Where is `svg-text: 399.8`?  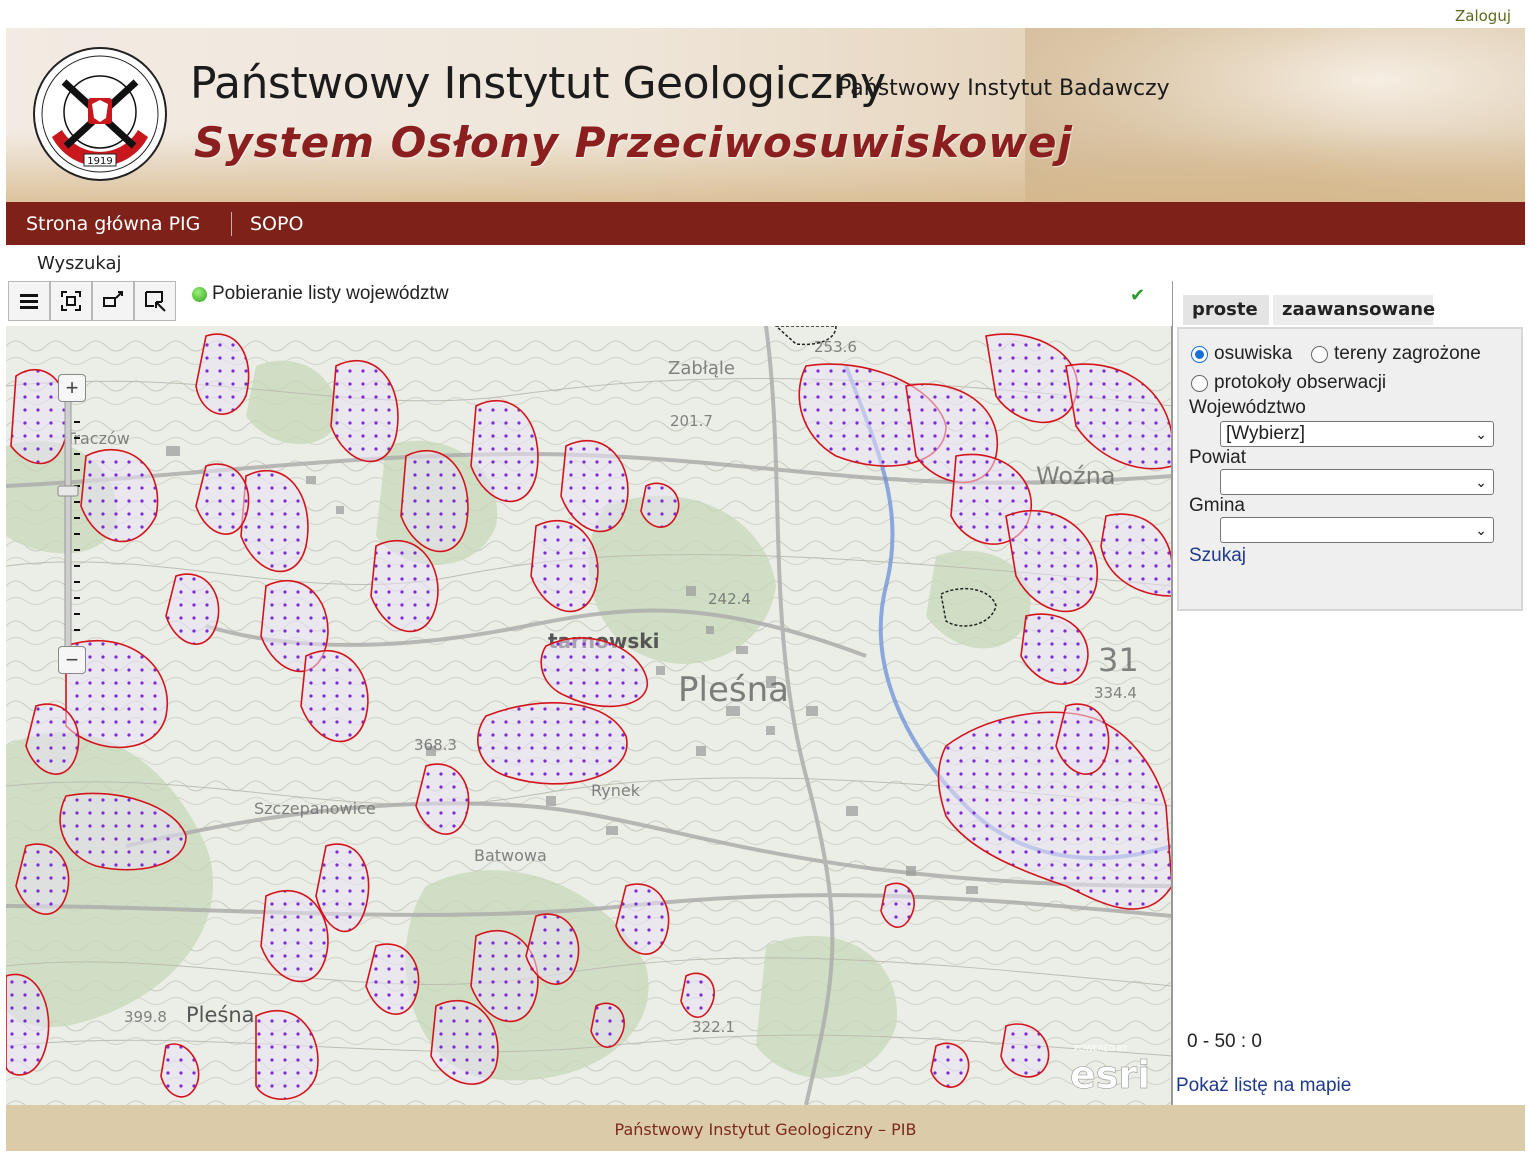
svg-text: 399.8 is located at coordinates (145, 1017).